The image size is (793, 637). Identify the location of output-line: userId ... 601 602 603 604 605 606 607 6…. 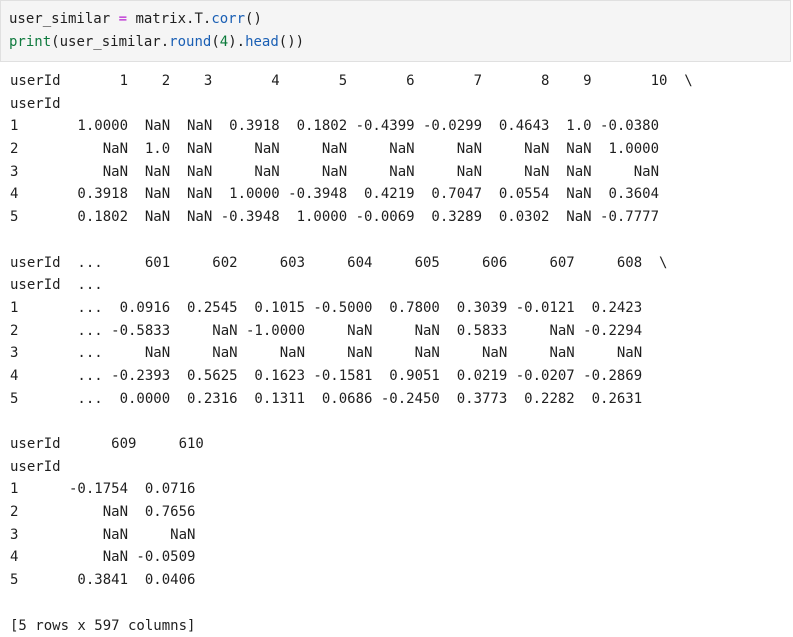
(351, 263).